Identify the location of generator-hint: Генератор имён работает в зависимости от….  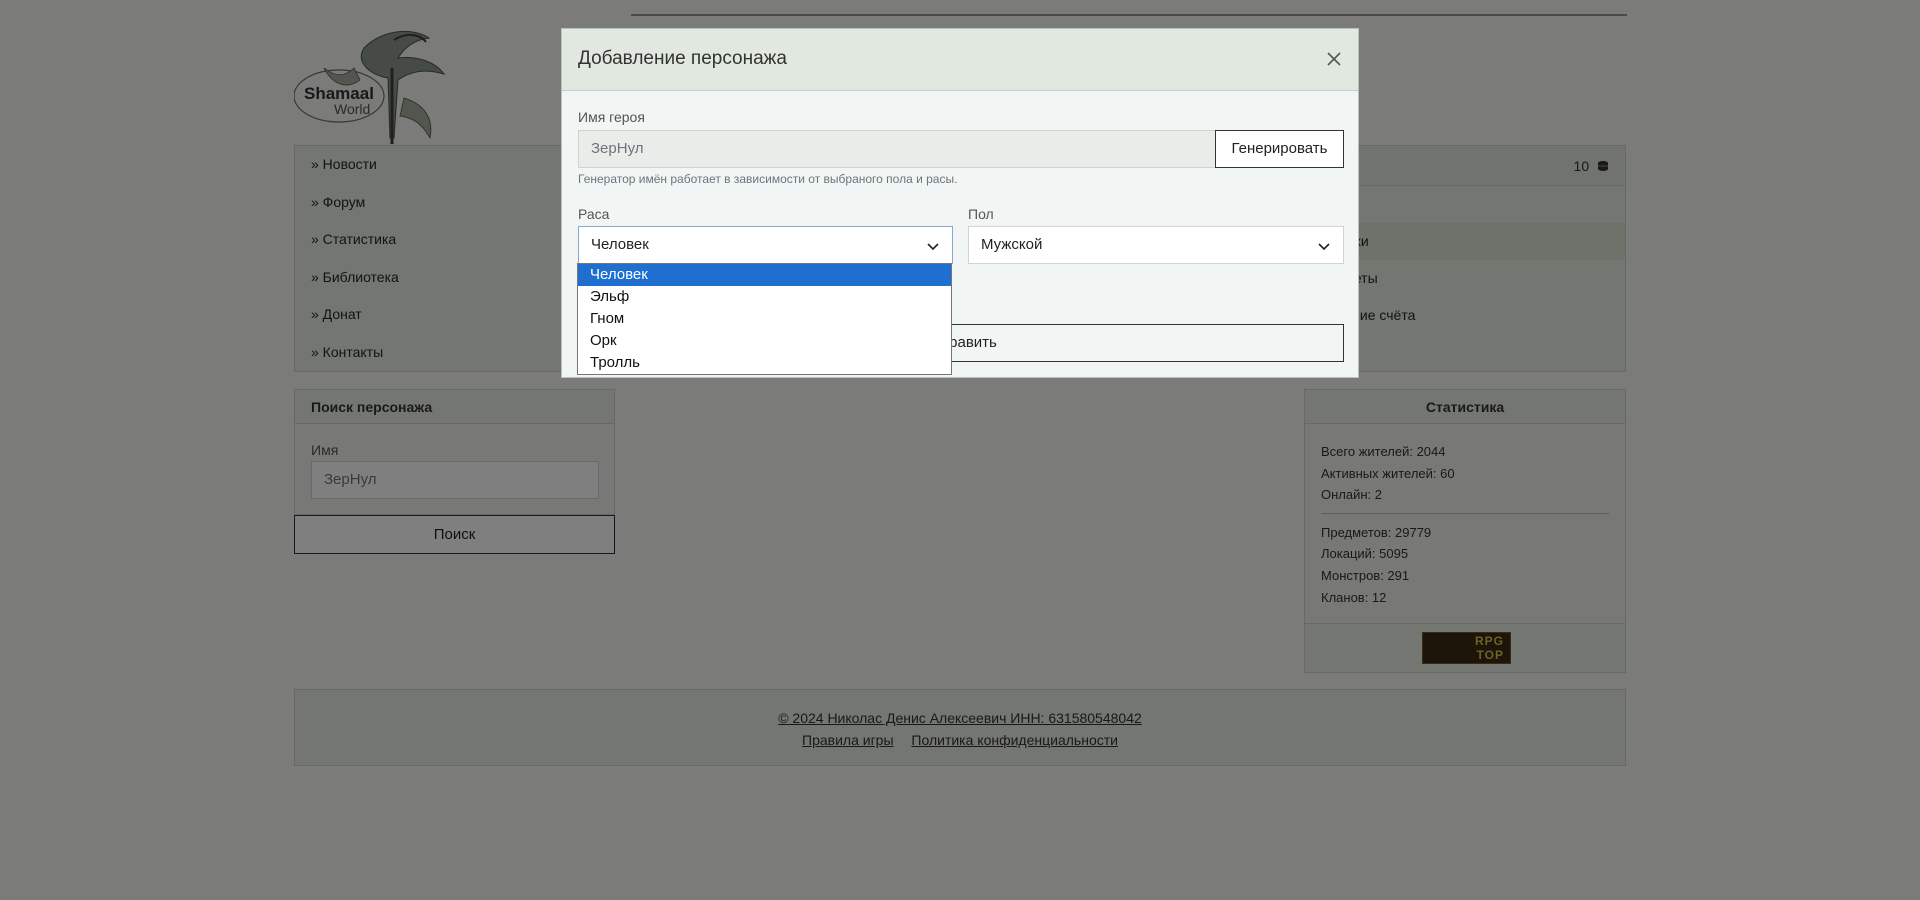
(768, 179).